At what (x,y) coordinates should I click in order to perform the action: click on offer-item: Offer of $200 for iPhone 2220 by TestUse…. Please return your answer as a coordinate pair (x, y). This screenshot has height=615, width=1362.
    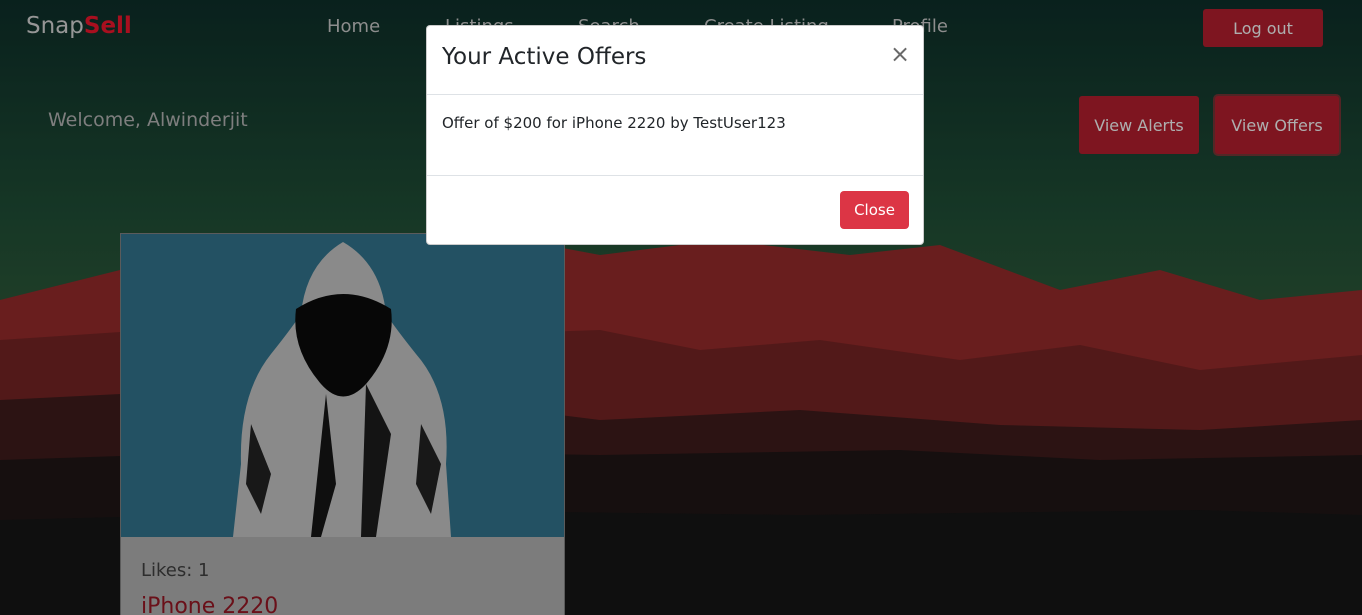
    Looking at the image, I should click on (614, 123).